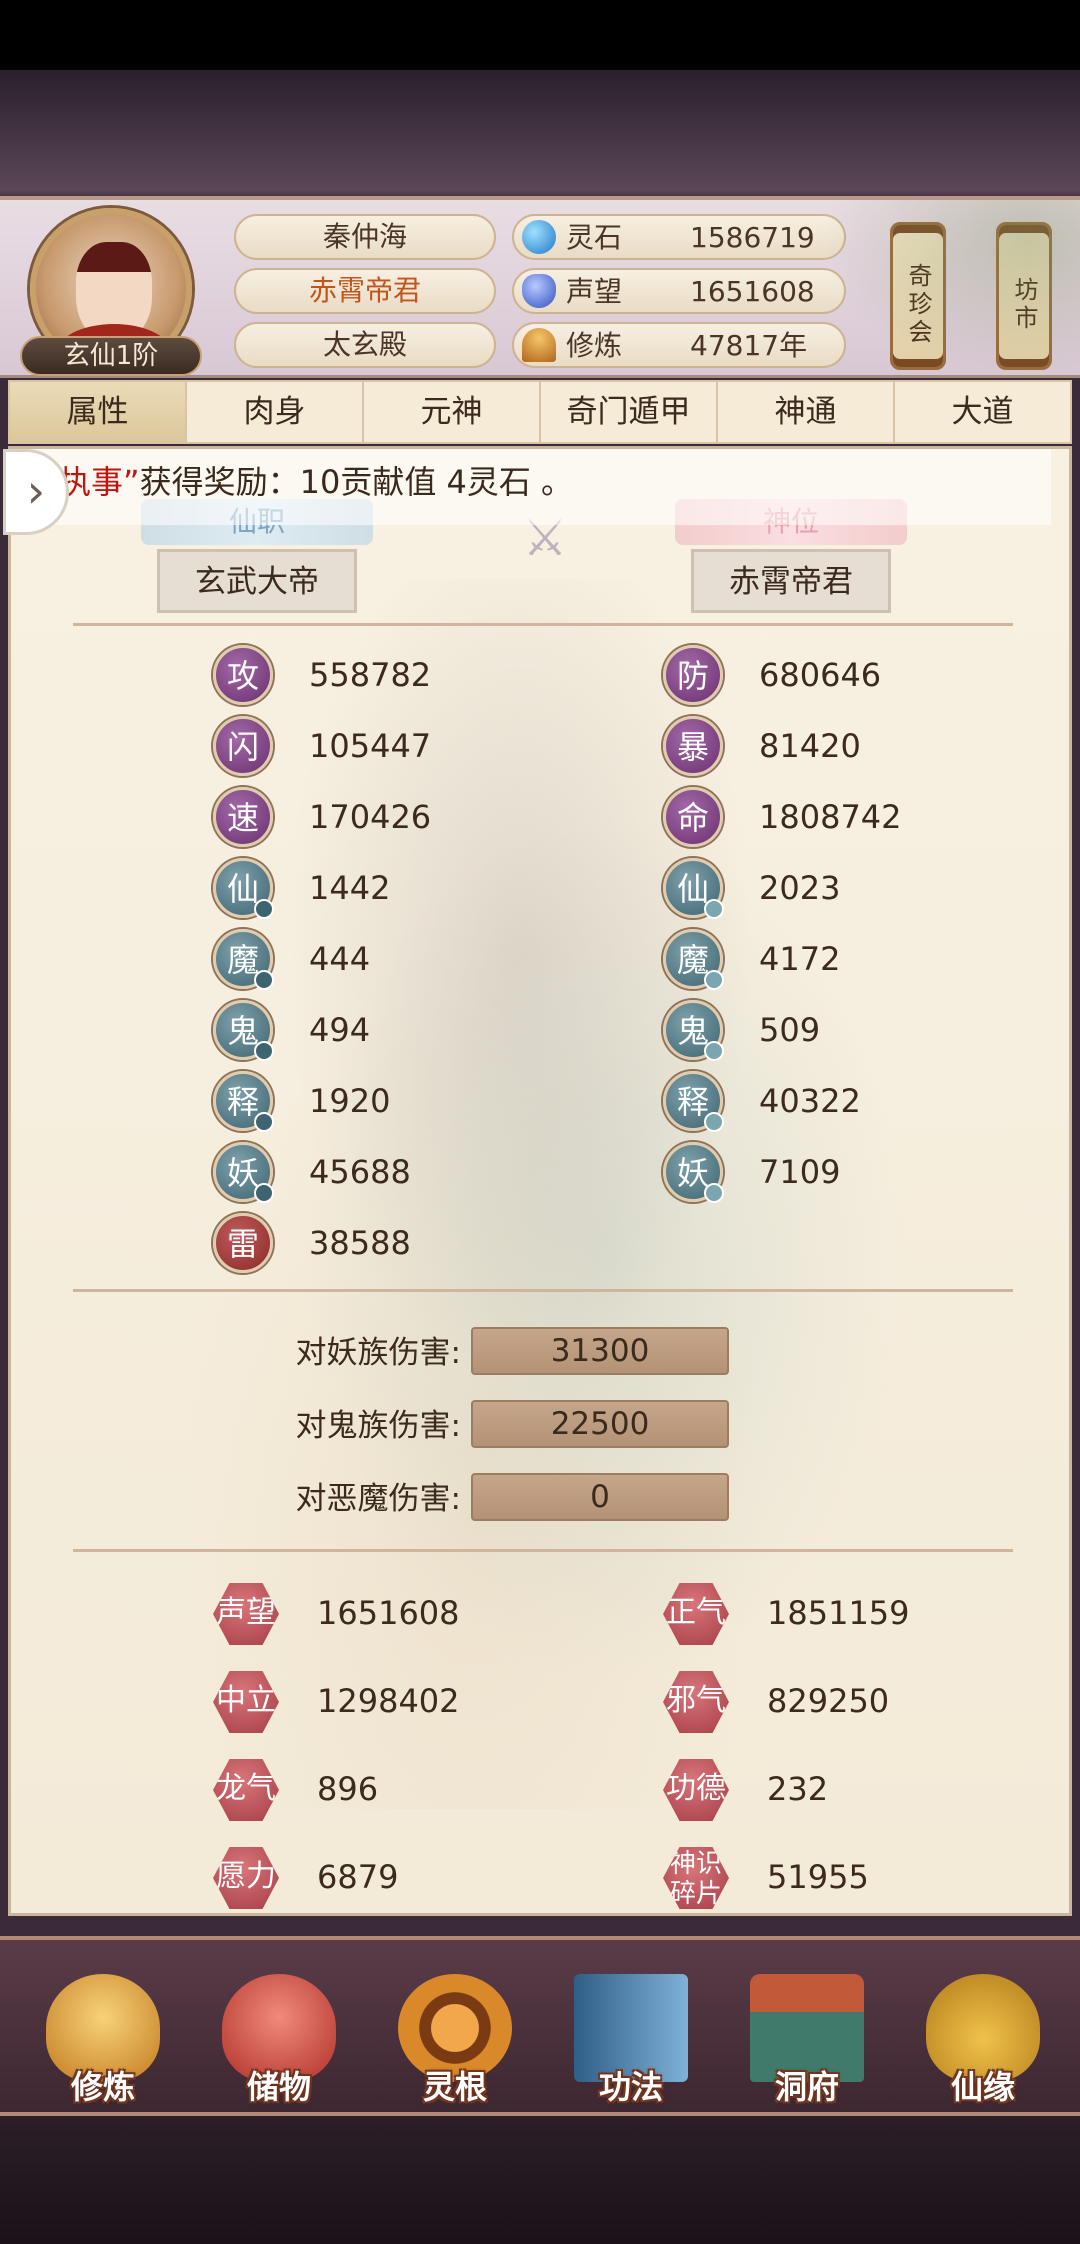 Image resolution: width=1080 pixels, height=2244 pixels. I want to click on stat-hp: 命 1808742, so click(843, 818).